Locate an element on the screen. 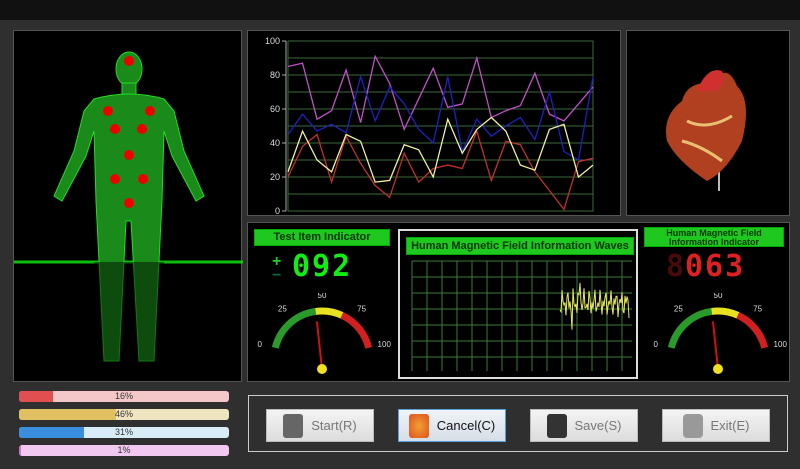 This screenshot has width=800, height=469. start-label: Start(R) is located at coordinates (334, 425).